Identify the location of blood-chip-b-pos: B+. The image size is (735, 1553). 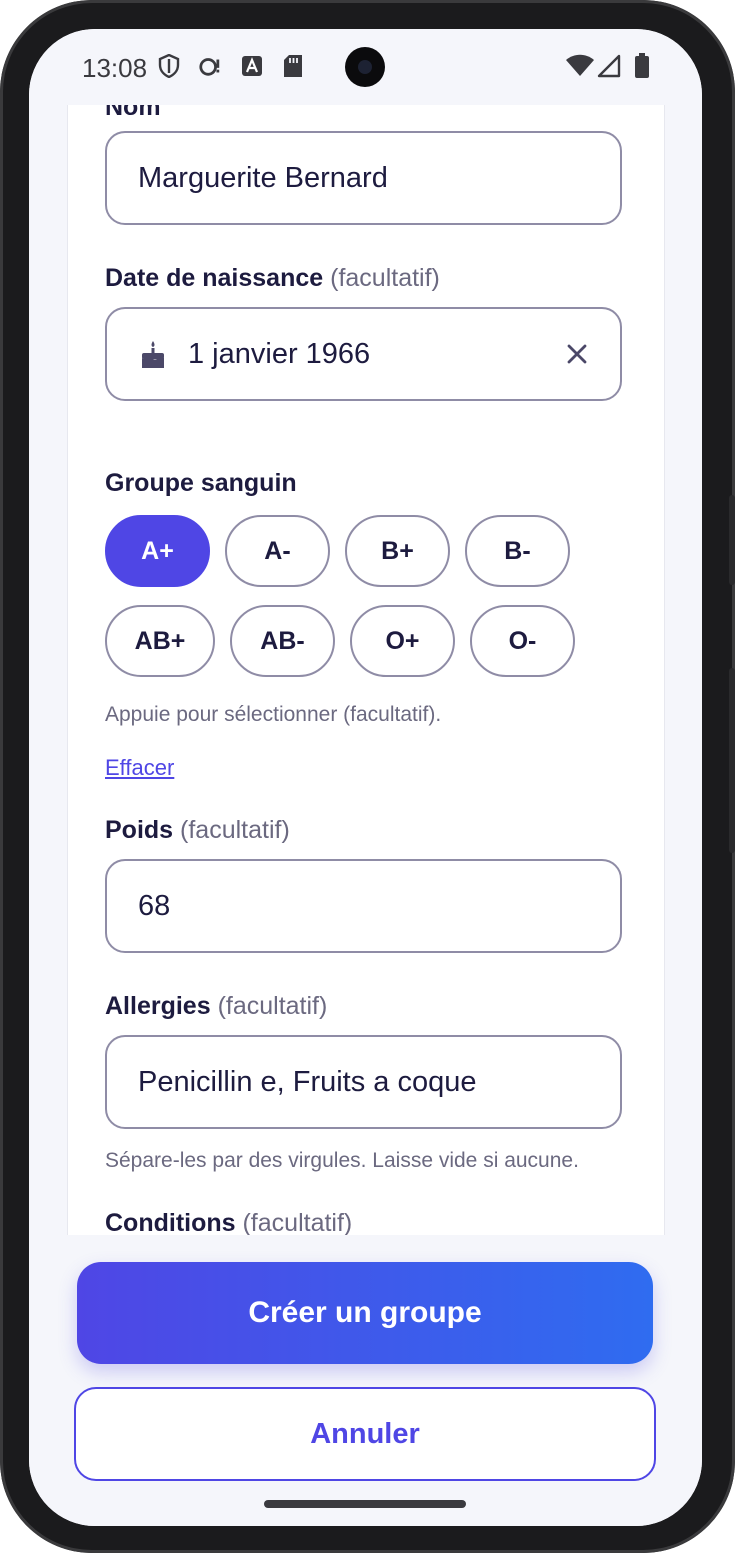
(397, 551).